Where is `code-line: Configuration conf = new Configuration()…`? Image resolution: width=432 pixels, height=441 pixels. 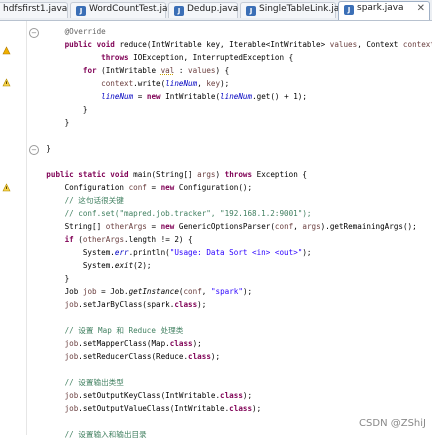
code-line: Configuration conf = new Configuration()… is located at coordinates (140, 187).